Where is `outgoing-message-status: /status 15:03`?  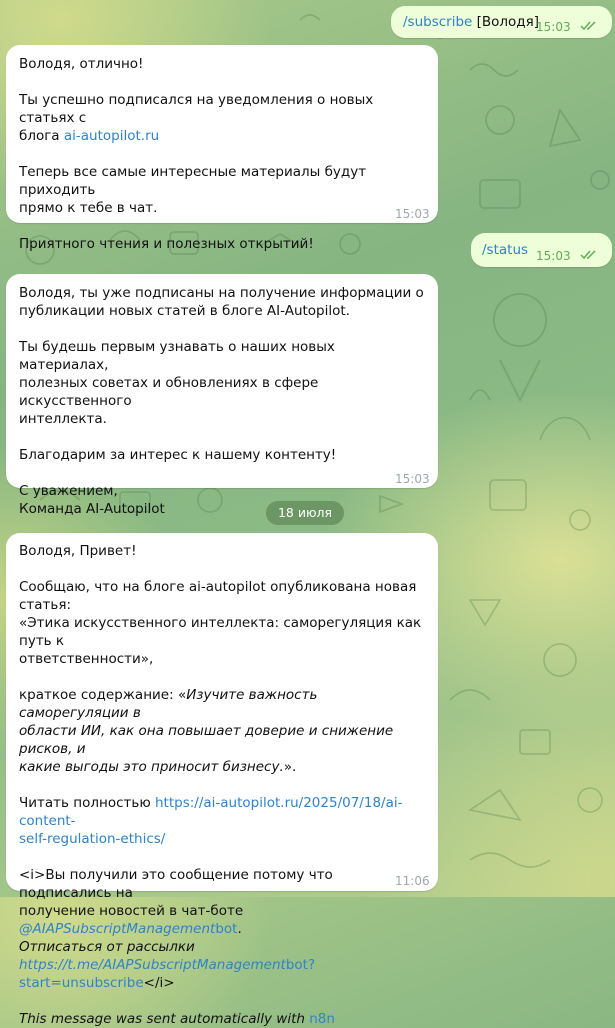 outgoing-message-status: /status 15:03 is located at coordinates (541, 250).